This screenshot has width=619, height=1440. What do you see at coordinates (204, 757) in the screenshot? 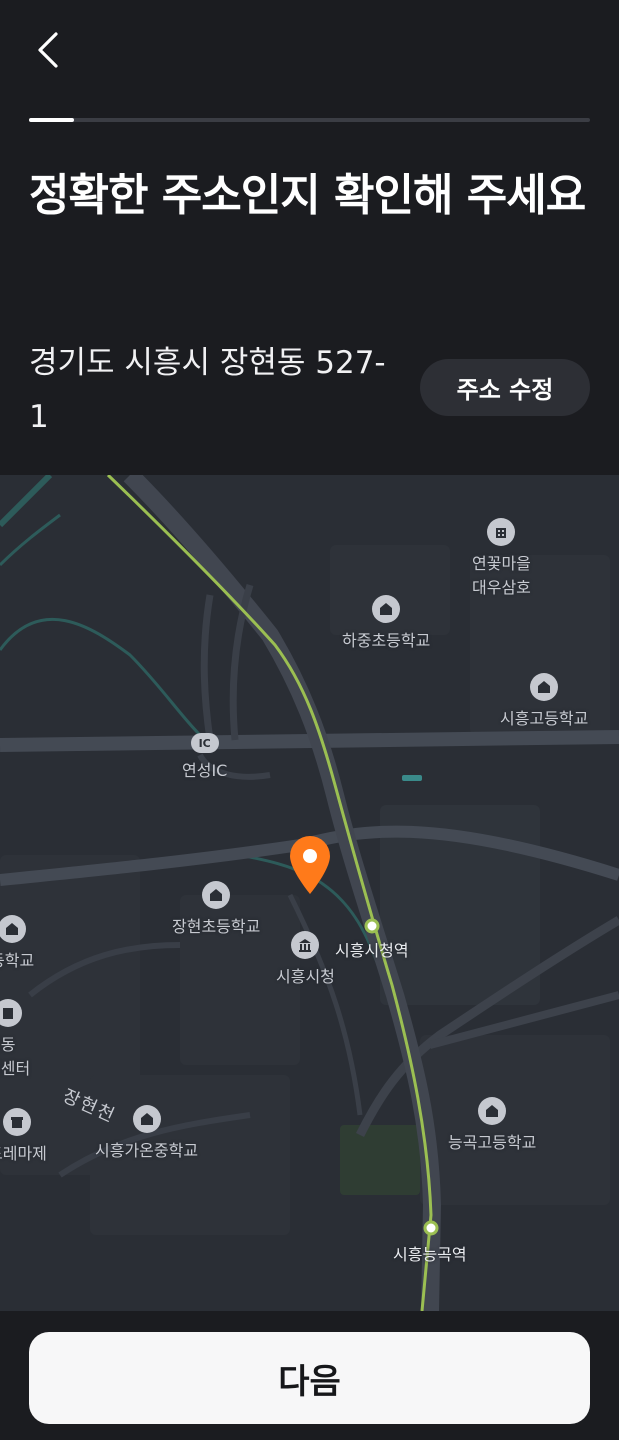
I see `poi-yeonseong-ic: IC 연성IC` at bounding box center [204, 757].